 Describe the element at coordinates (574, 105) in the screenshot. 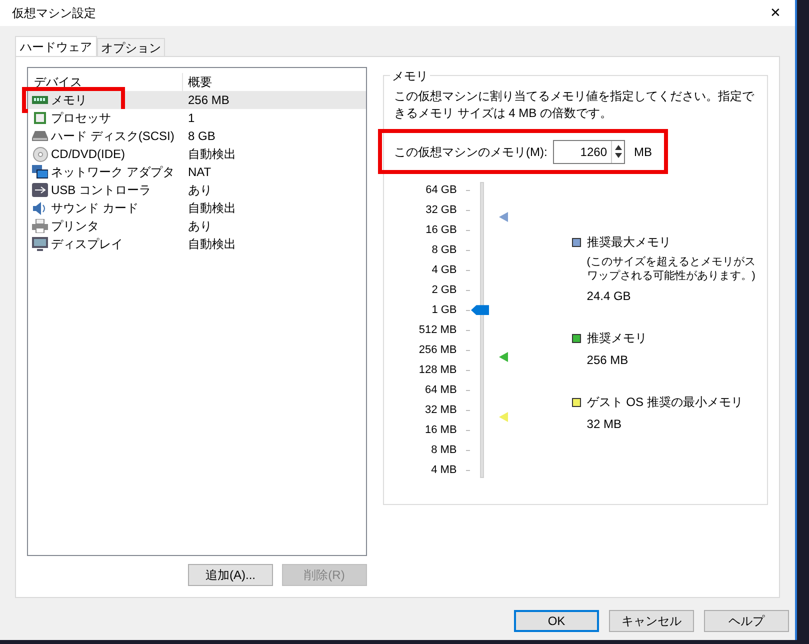

I see `description-text: この仮想マシンに割り当てるメモリ値を指定してください。指定できるメモリ サイズは 4 MB の倍数です。` at that location.